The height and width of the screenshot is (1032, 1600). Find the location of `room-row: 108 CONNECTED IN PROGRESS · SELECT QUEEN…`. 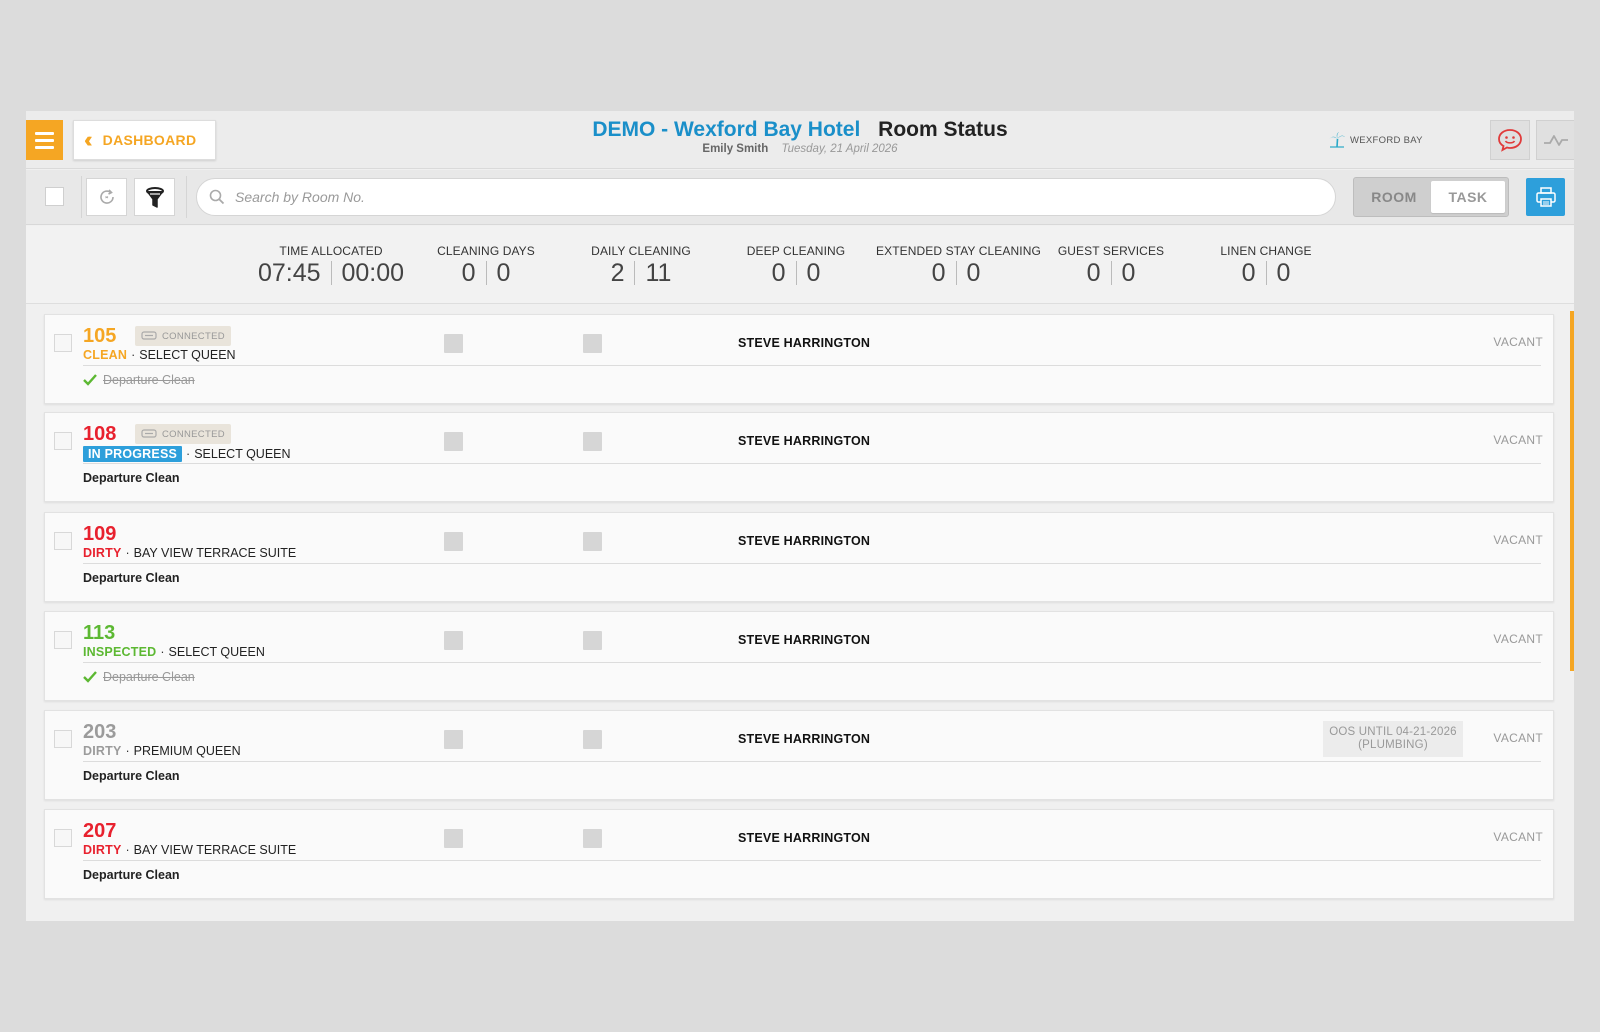

room-row: 108 CONNECTED IN PROGRESS · SELECT QUEEN… is located at coordinates (799, 457).